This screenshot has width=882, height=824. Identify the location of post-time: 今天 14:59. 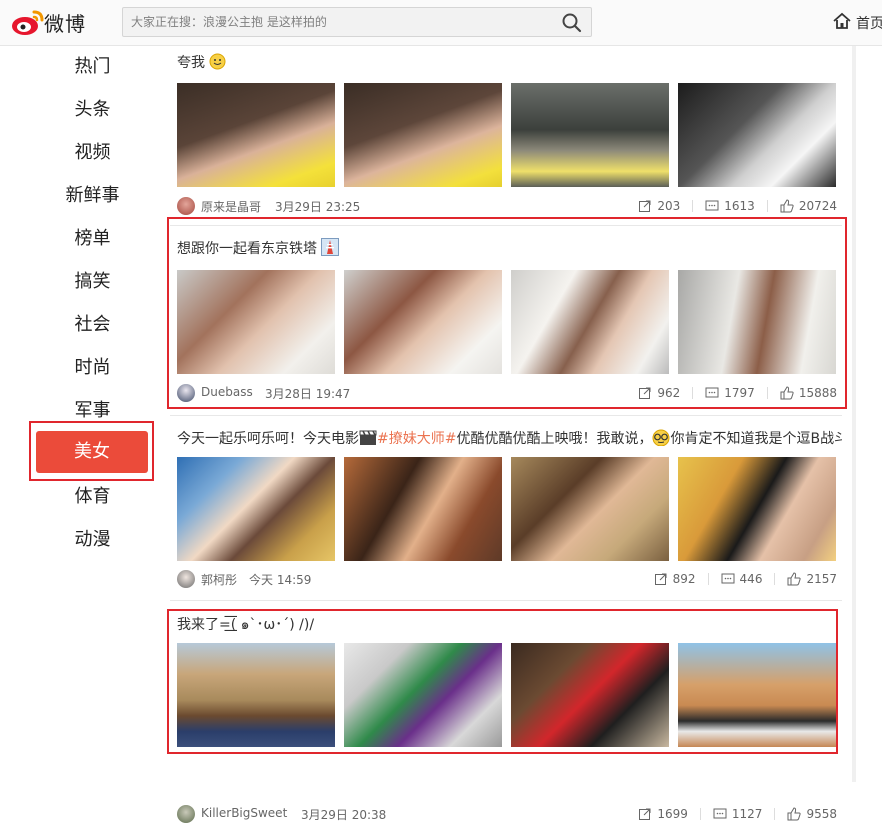
(280, 580).